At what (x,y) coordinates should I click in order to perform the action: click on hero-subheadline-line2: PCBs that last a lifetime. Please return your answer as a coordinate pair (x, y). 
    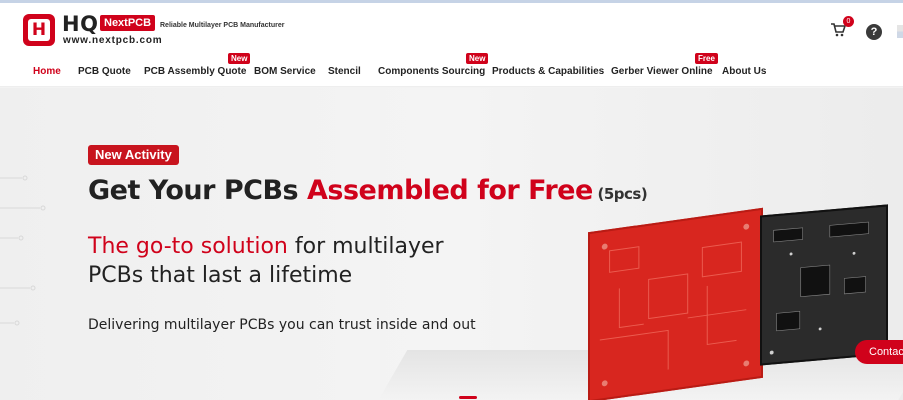
    Looking at the image, I should click on (220, 275).